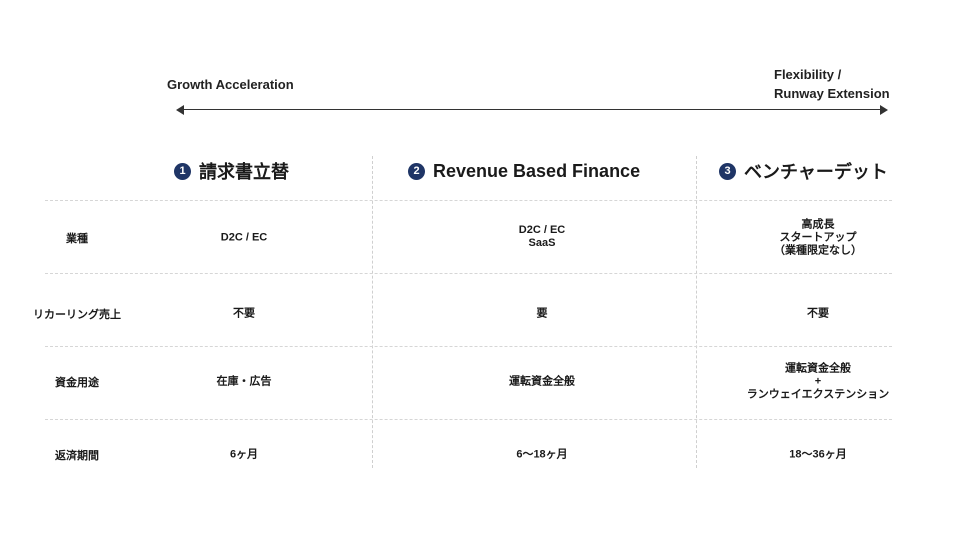  What do you see at coordinates (808, 74) in the screenshot?
I see `axis-right-label-line1: Flexibility /` at bounding box center [808, 74].